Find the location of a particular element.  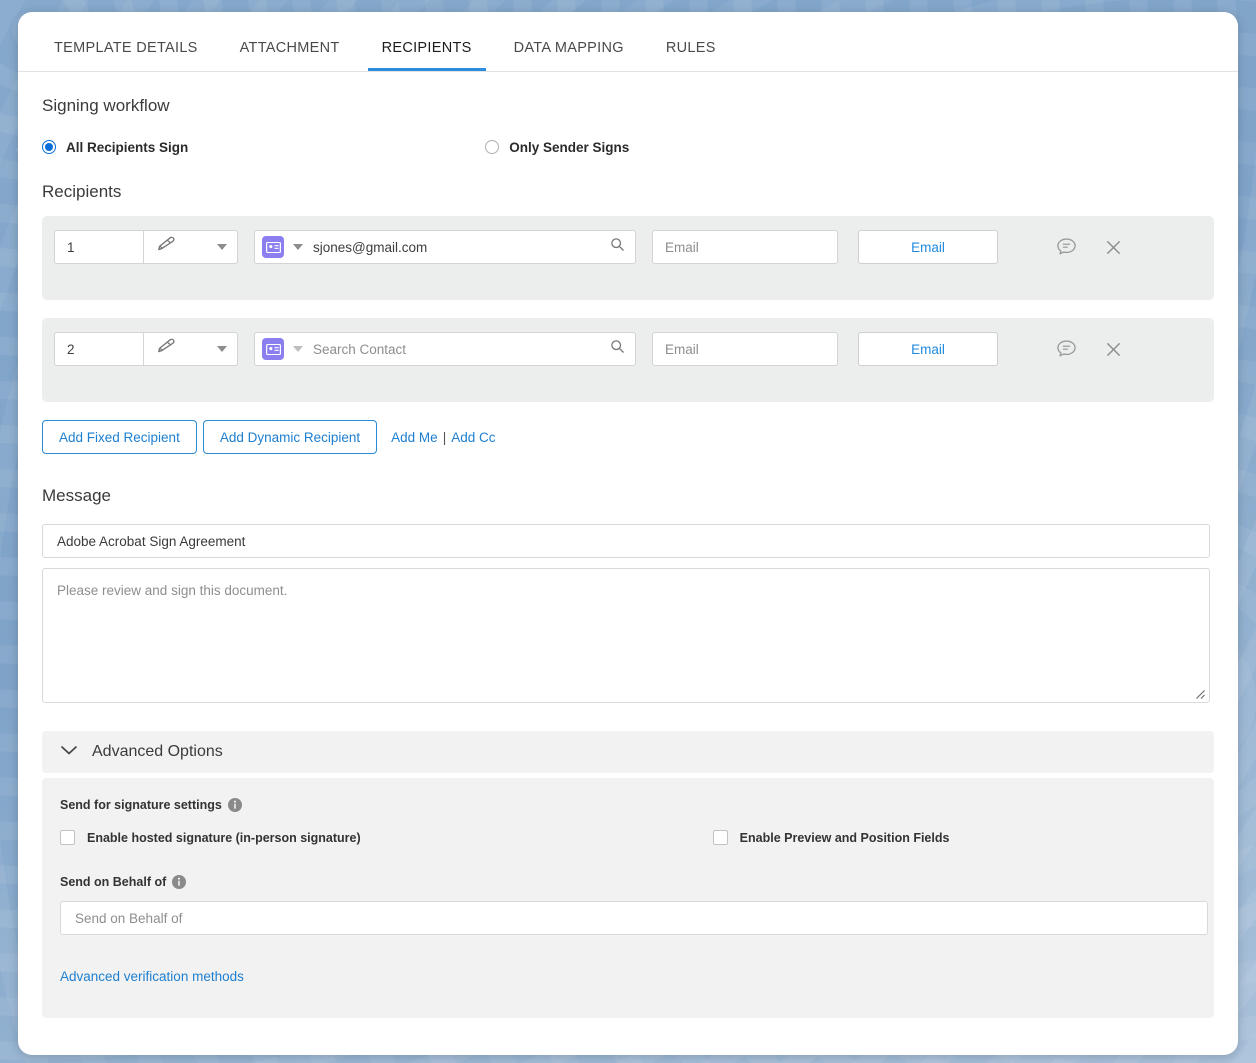

signature-settings-label-text: Send for signature settings is located at coordinates (141, 805).